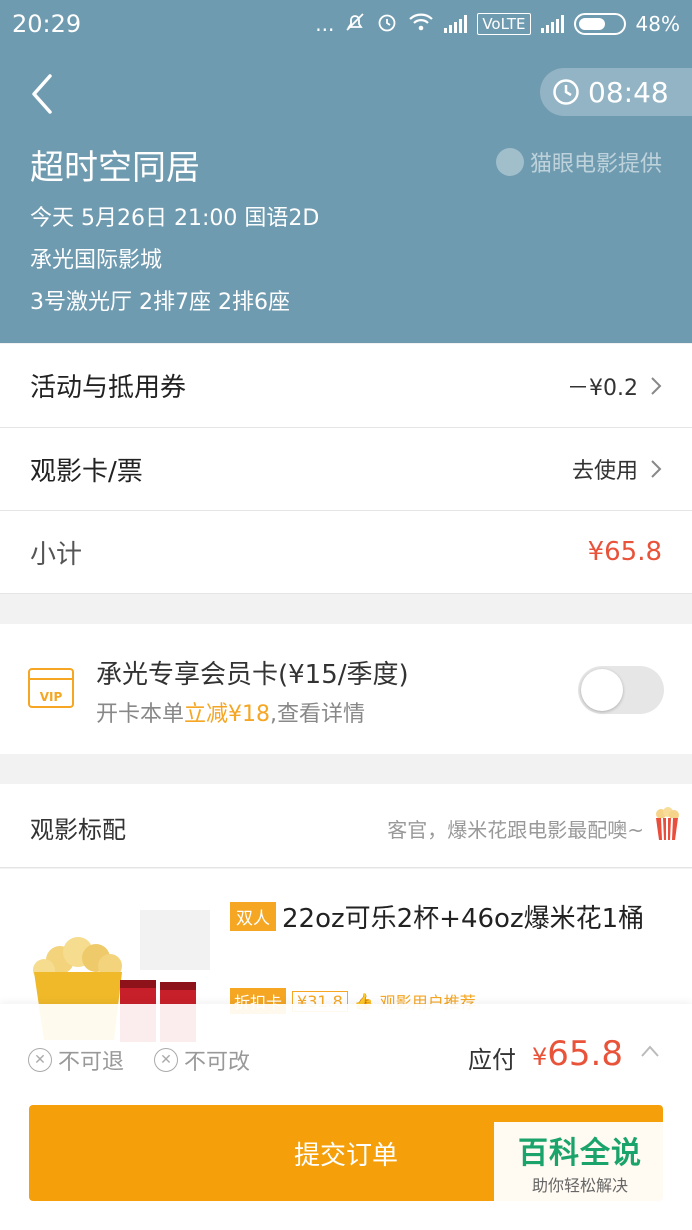 The image size is (692, 1230). What do you see at coordinates (463, 919) in the screenshot?
I see `combo-name: 22oz可乐2杯+46oz爆米花1桶` at bounding box center [463, 919].